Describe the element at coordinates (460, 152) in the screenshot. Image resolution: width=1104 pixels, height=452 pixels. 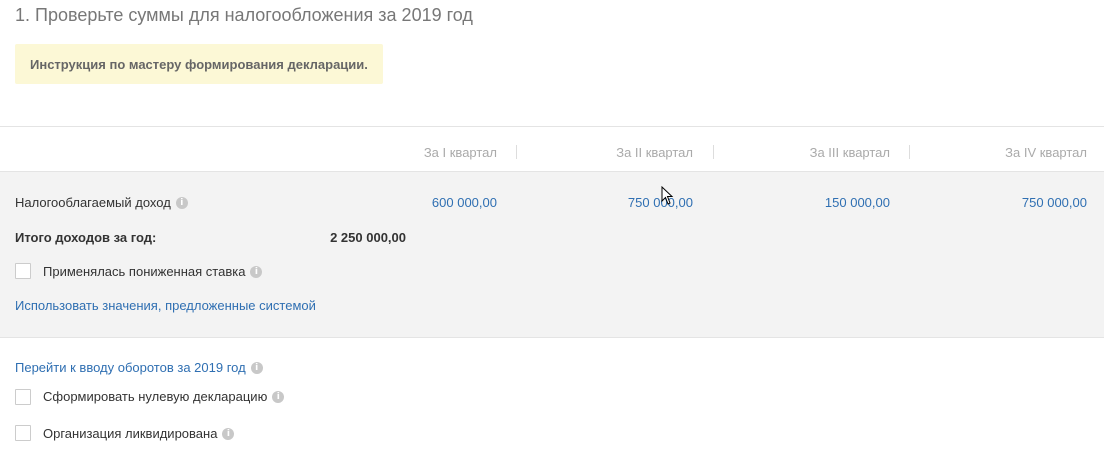
I see `quarter-1-header: За I квартал` at that location.